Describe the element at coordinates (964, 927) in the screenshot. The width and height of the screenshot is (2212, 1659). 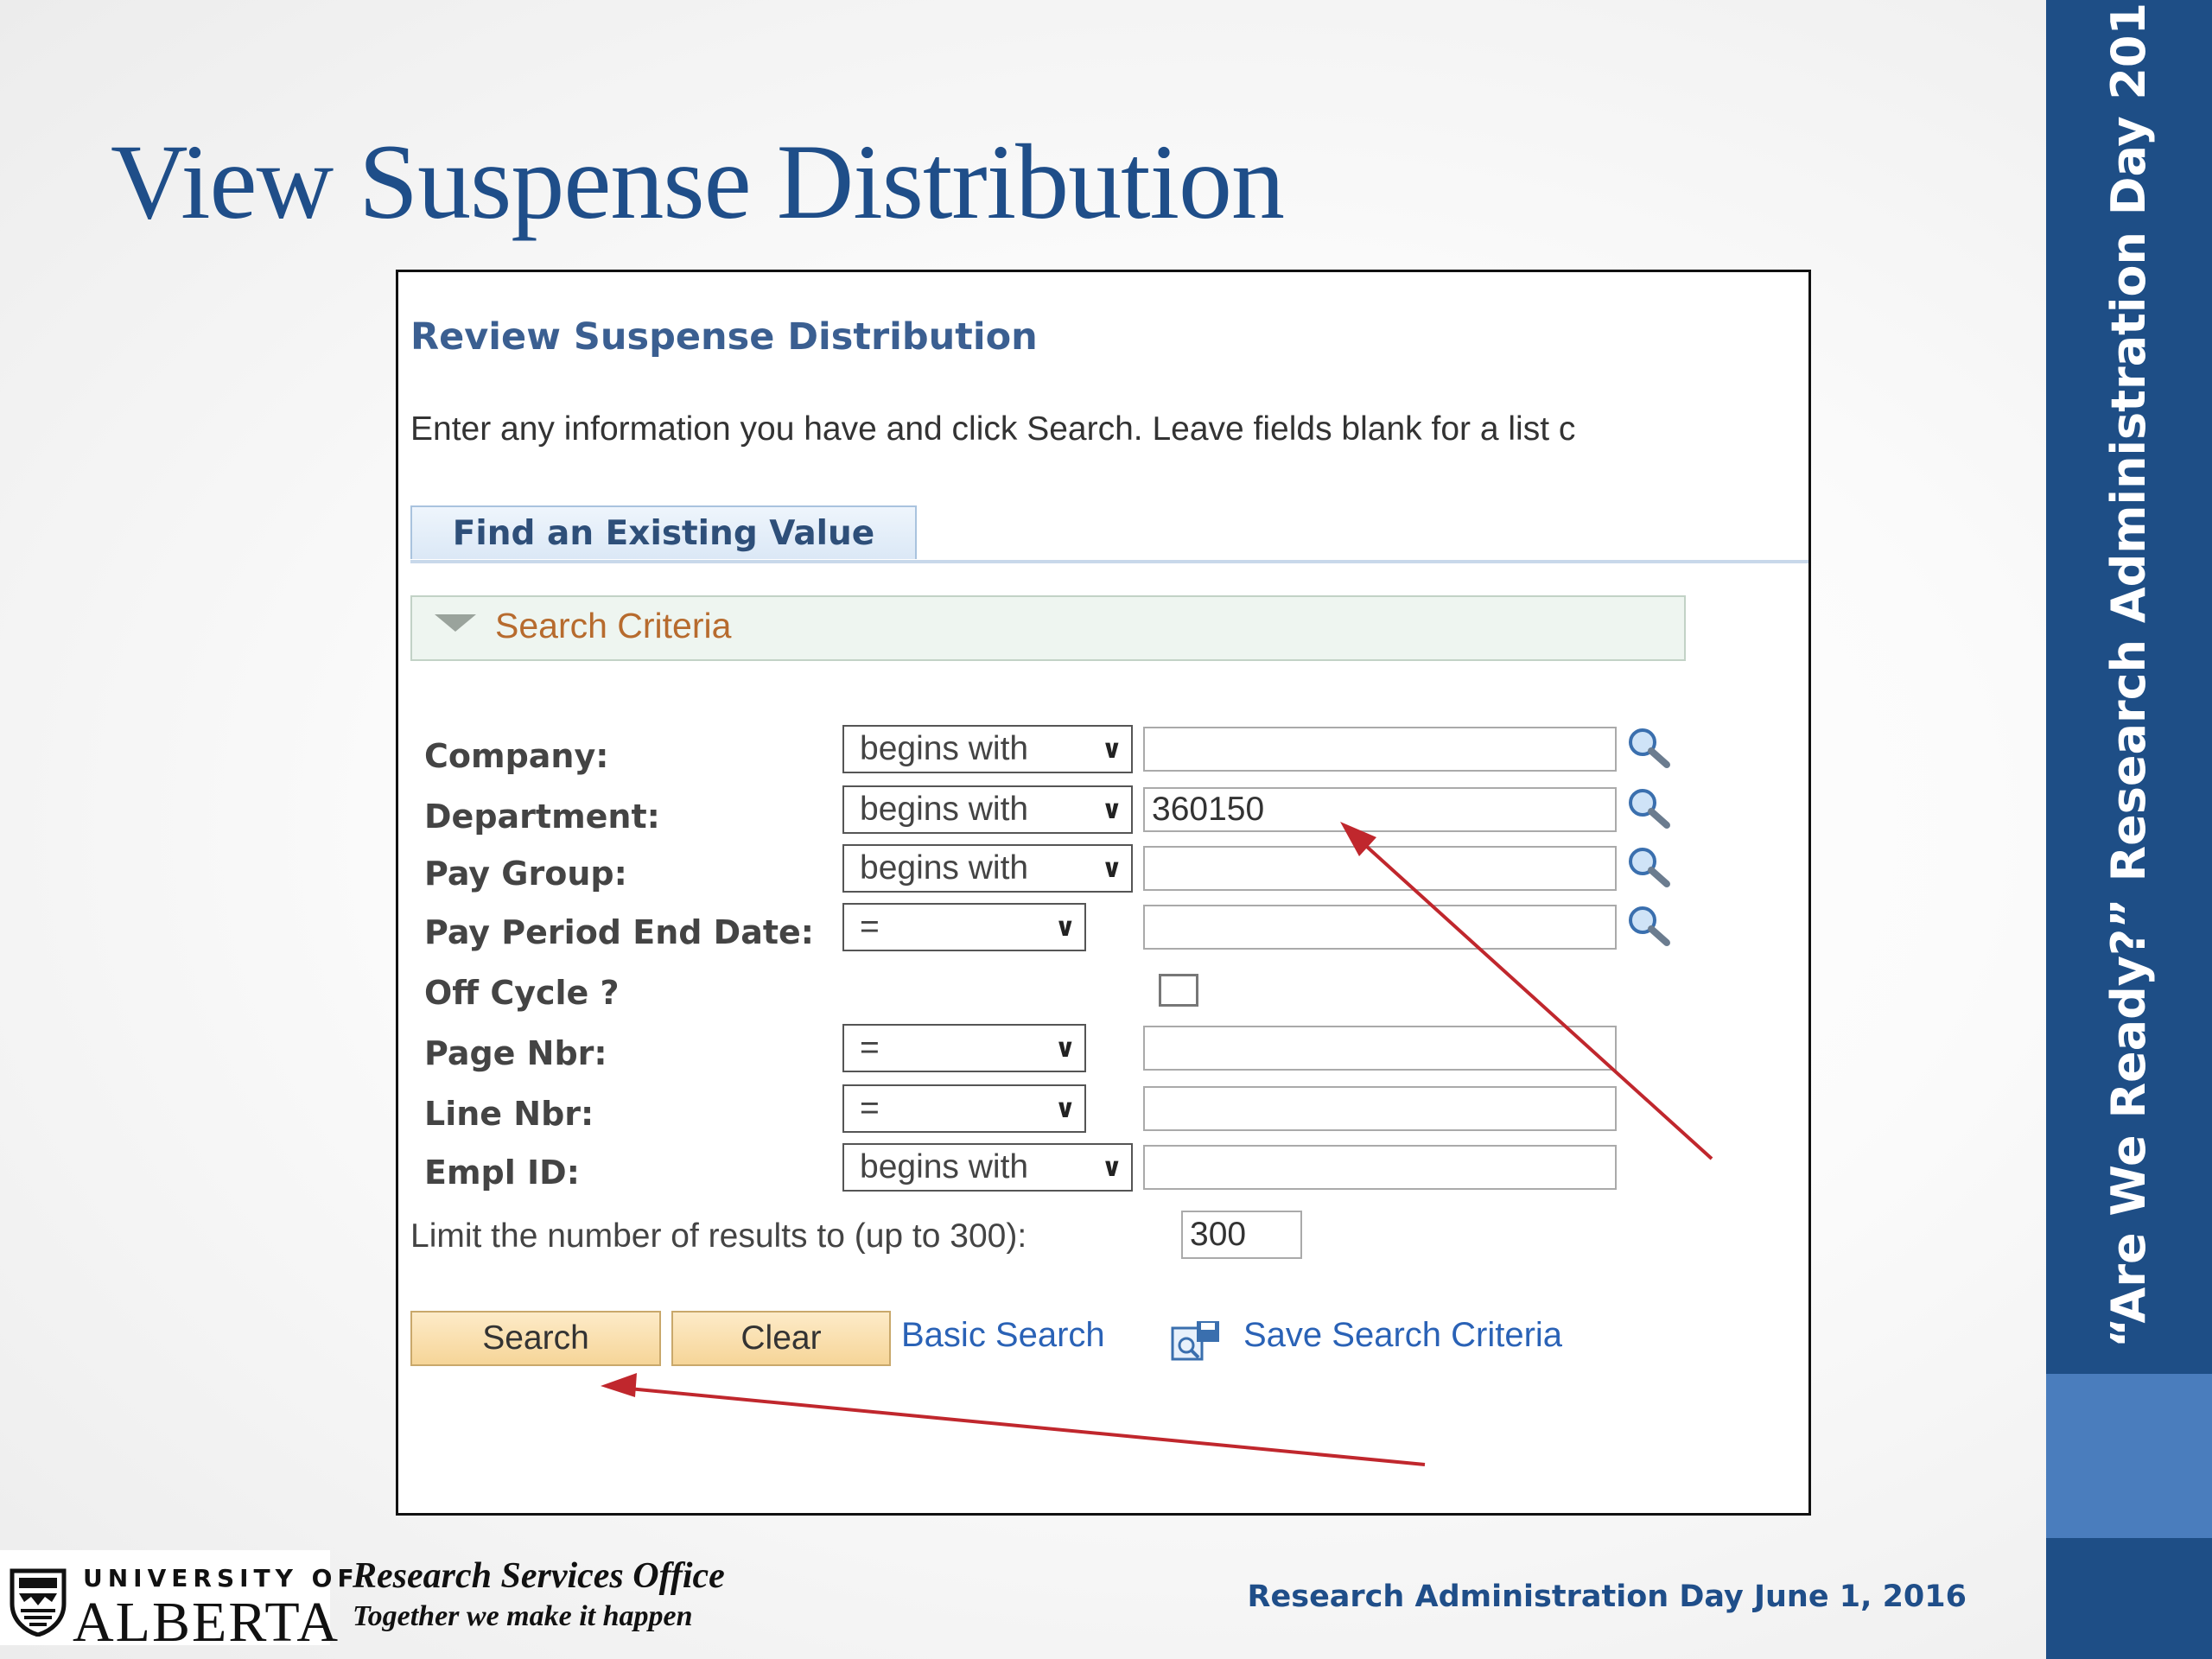
I see `pay-period-end-date-operator-select: = ∨` at that location.